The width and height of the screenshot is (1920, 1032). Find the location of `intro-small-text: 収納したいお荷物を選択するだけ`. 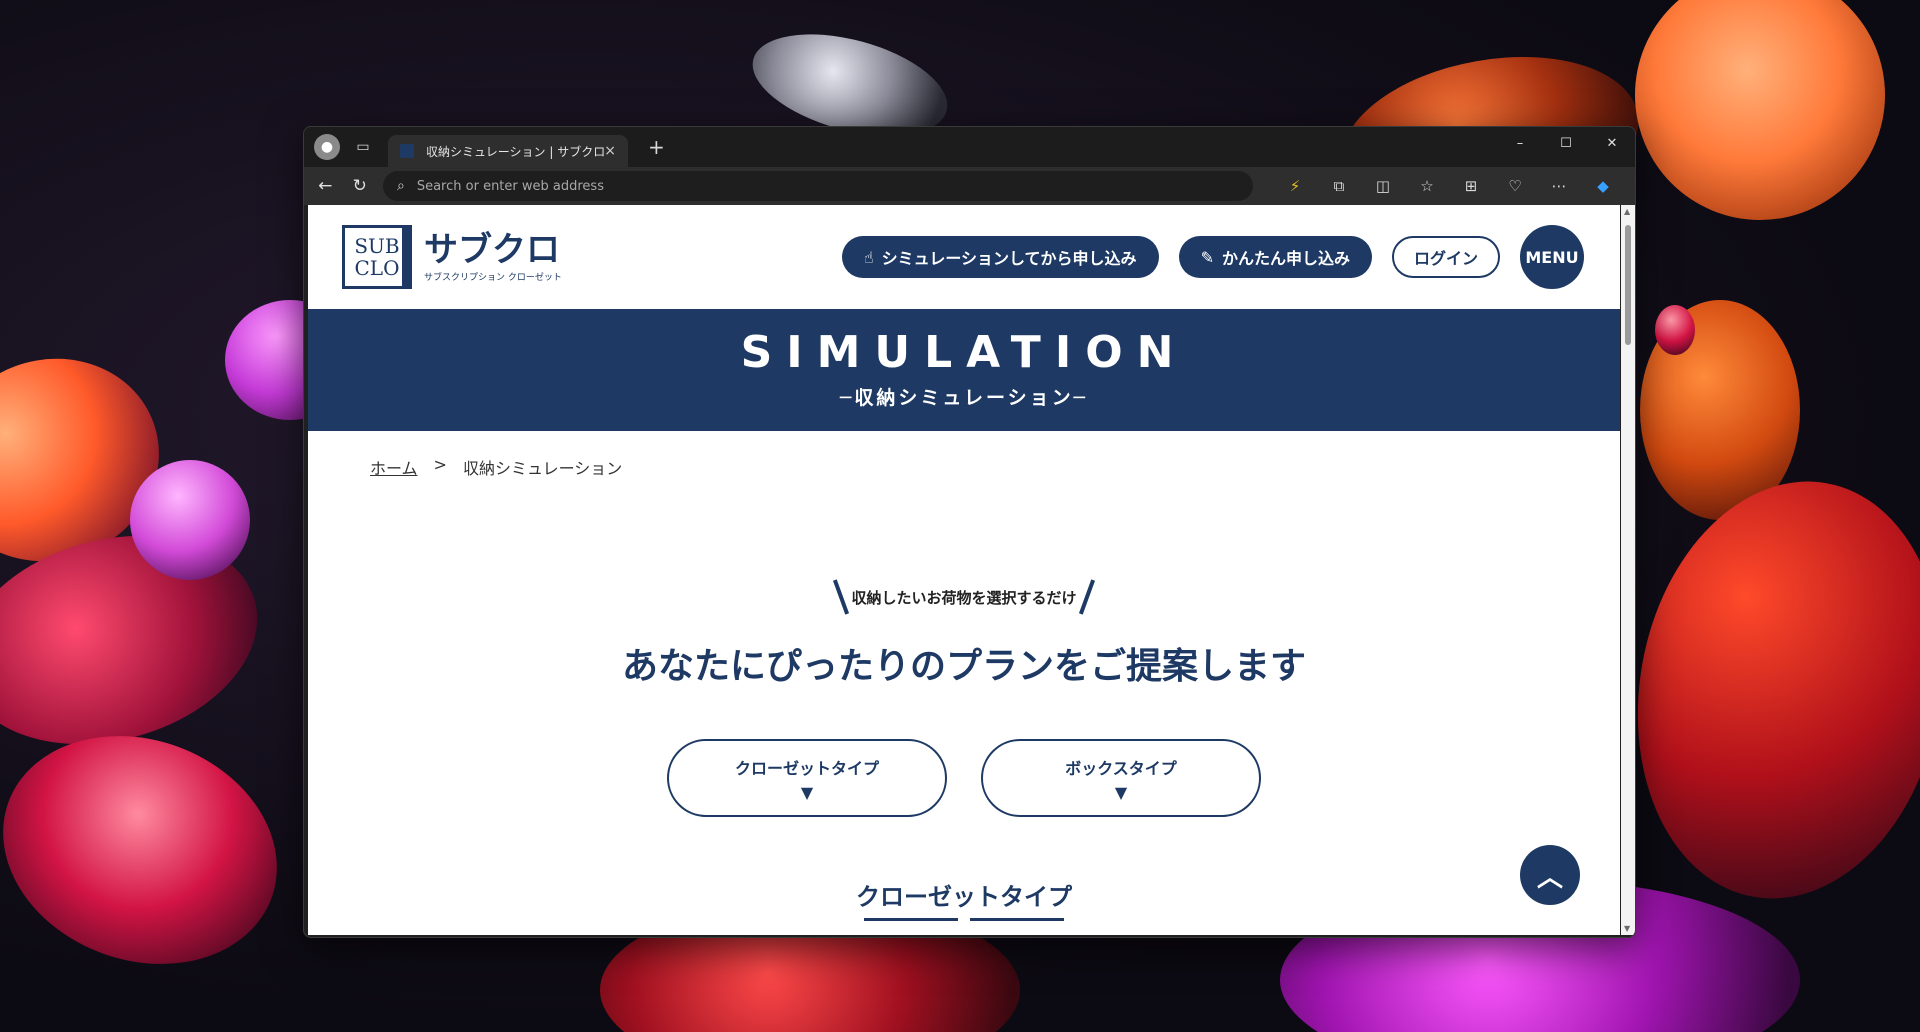

intro-small-text: 収納したいお荷物を選択するだけ is located at coordinates (964, 597).